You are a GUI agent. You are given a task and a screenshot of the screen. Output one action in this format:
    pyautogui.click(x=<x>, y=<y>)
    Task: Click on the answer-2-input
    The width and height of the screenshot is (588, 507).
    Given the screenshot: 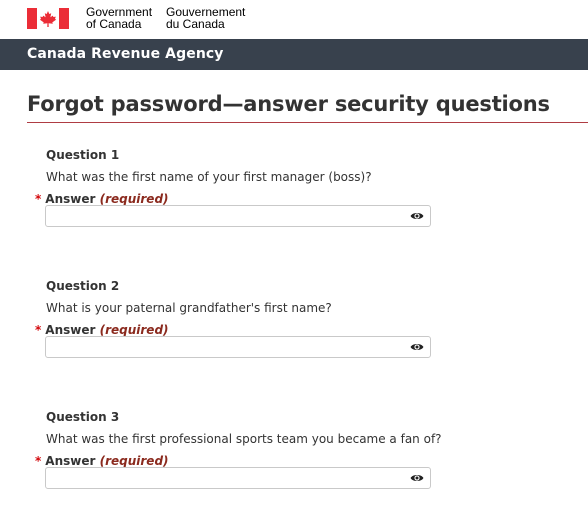 What is the action you would take?
    pyautogui.click(x=224, y=348)
    